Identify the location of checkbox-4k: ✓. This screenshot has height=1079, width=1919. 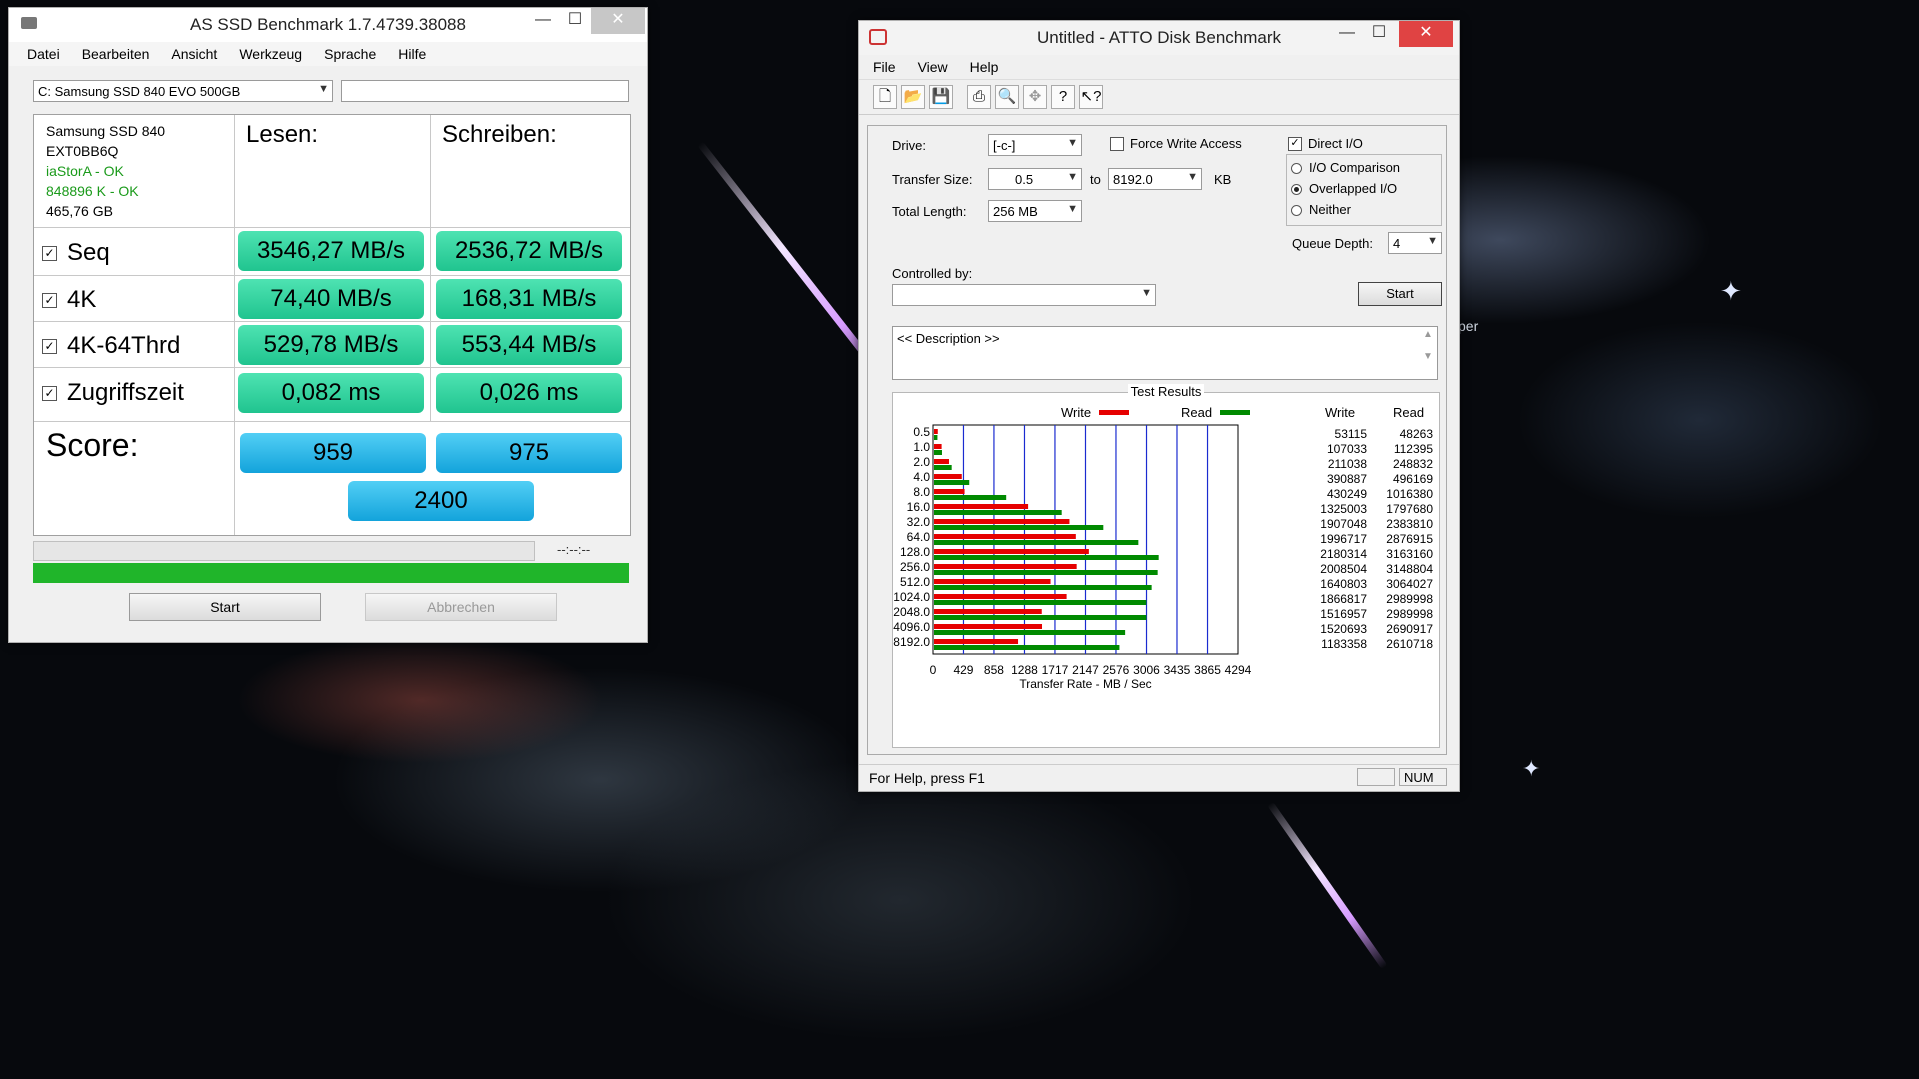
(49, 300).